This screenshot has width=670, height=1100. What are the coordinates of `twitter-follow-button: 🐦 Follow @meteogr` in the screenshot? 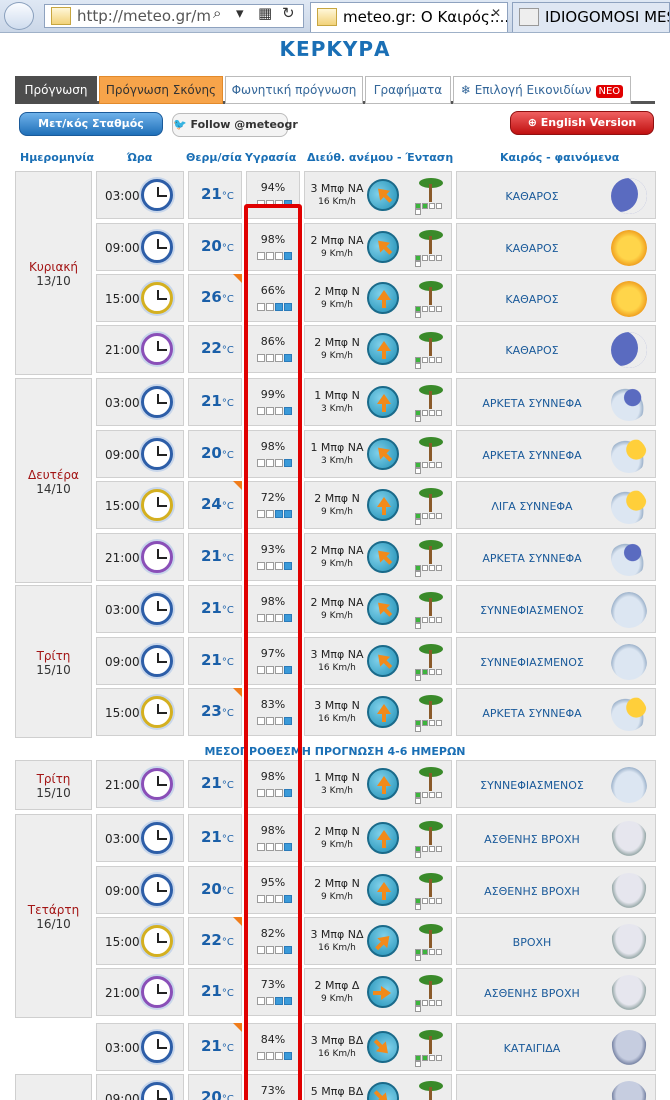 It's located at (235, 125).